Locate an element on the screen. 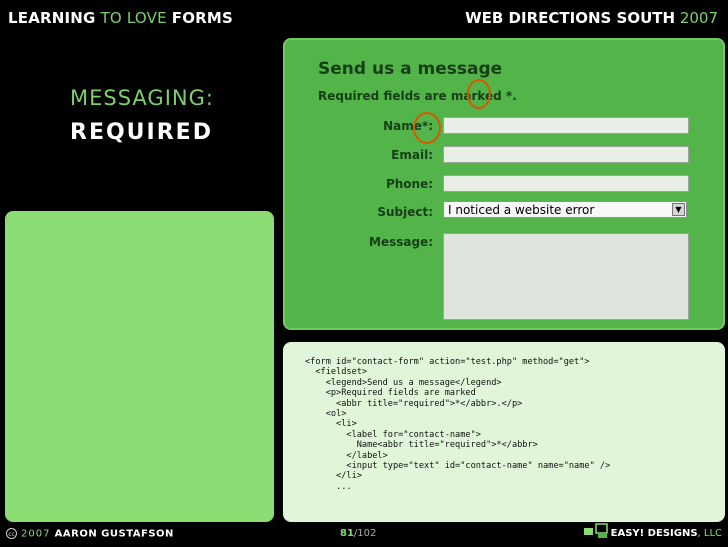 This screenshot has width=728, height=547. page-counter: 81/102 is located at coordinates (358, 533).